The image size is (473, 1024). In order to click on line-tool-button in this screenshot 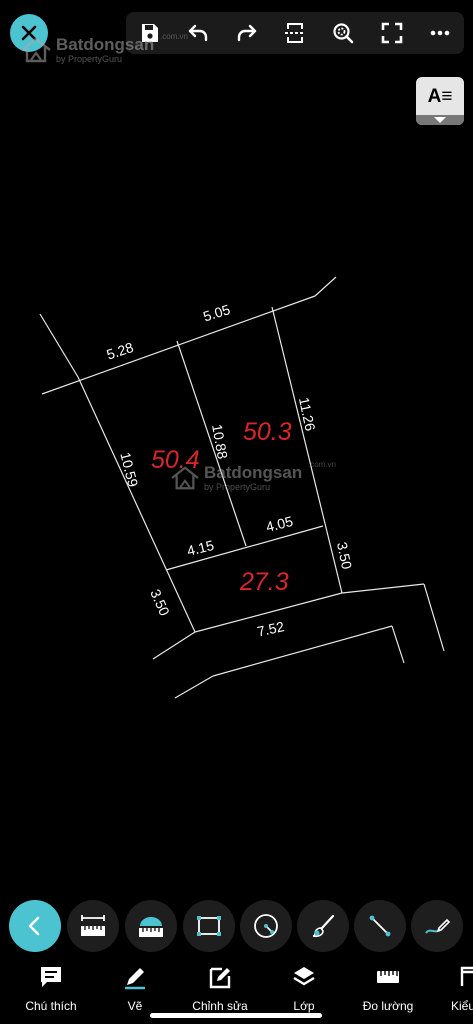, I will do `click(380, 926)`.